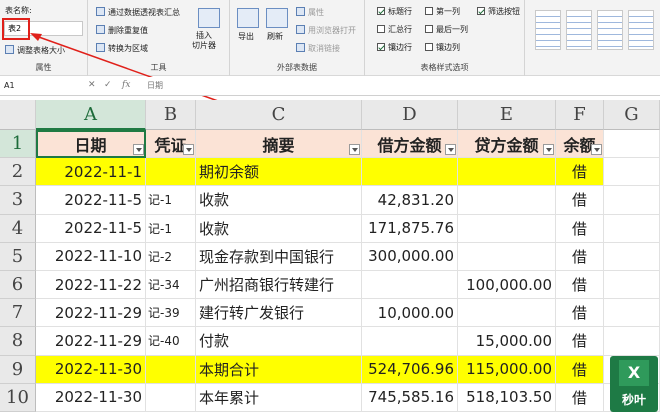 Image resolution: width=660 pixels, height=413 pixels. What do you see at coordinates (279, 172) in the screenshot?
I see `table-cell-summary: 期初余额` at bounding box center [279, 172].